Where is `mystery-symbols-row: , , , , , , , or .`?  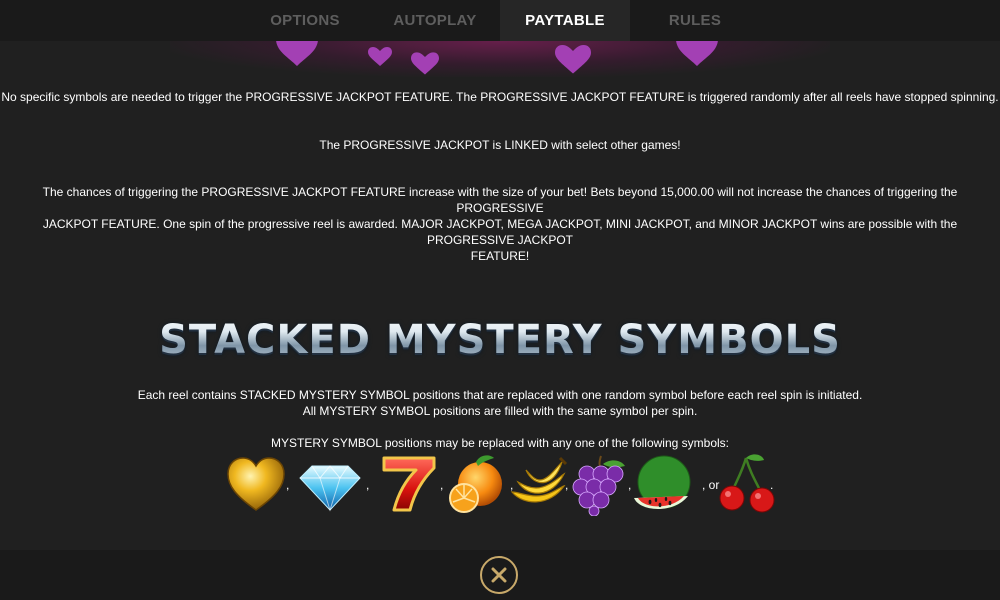
mystery-symbols-row: , , , , , , , or . is located at coordinates (504, 485).